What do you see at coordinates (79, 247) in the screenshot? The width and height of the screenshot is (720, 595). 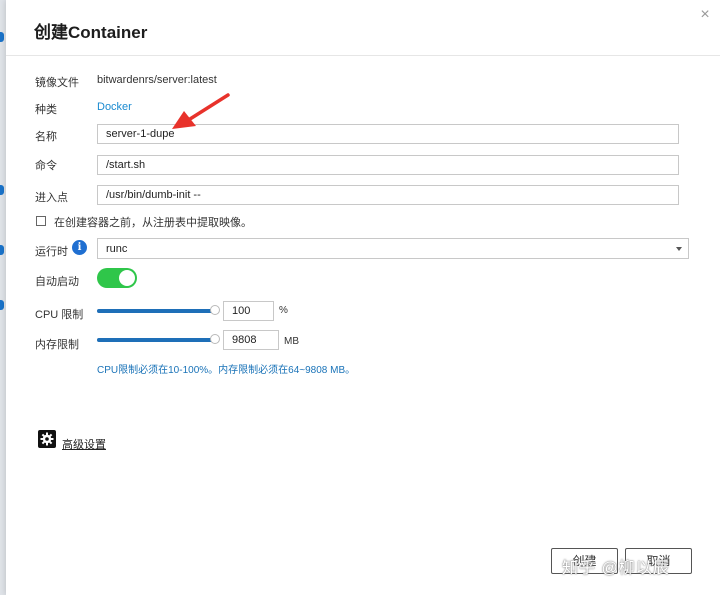 I see `info-icon: i` at bounding box center [79, 247].